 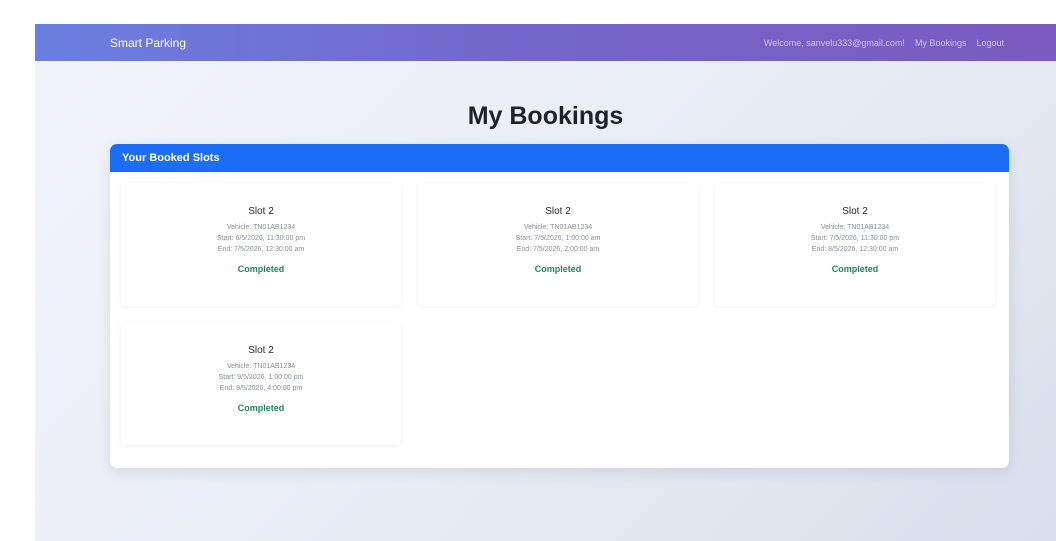 What do you see at coordinates (261, 238) in the screenshot?
I see `start-time: Start: 6/5/2026, 11:30:00 pm` at bounding box center [261, 238].